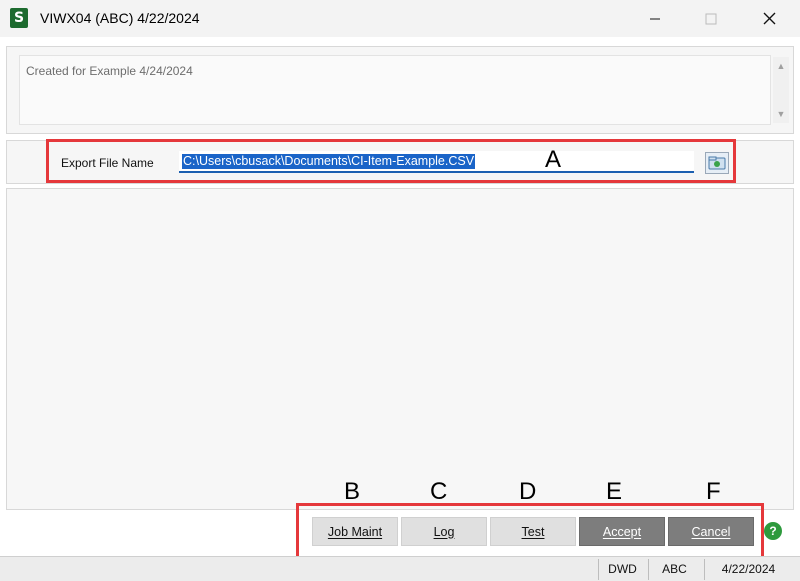 The image size is (800, 581). I want to click on maximize-button, so click(711, 18).